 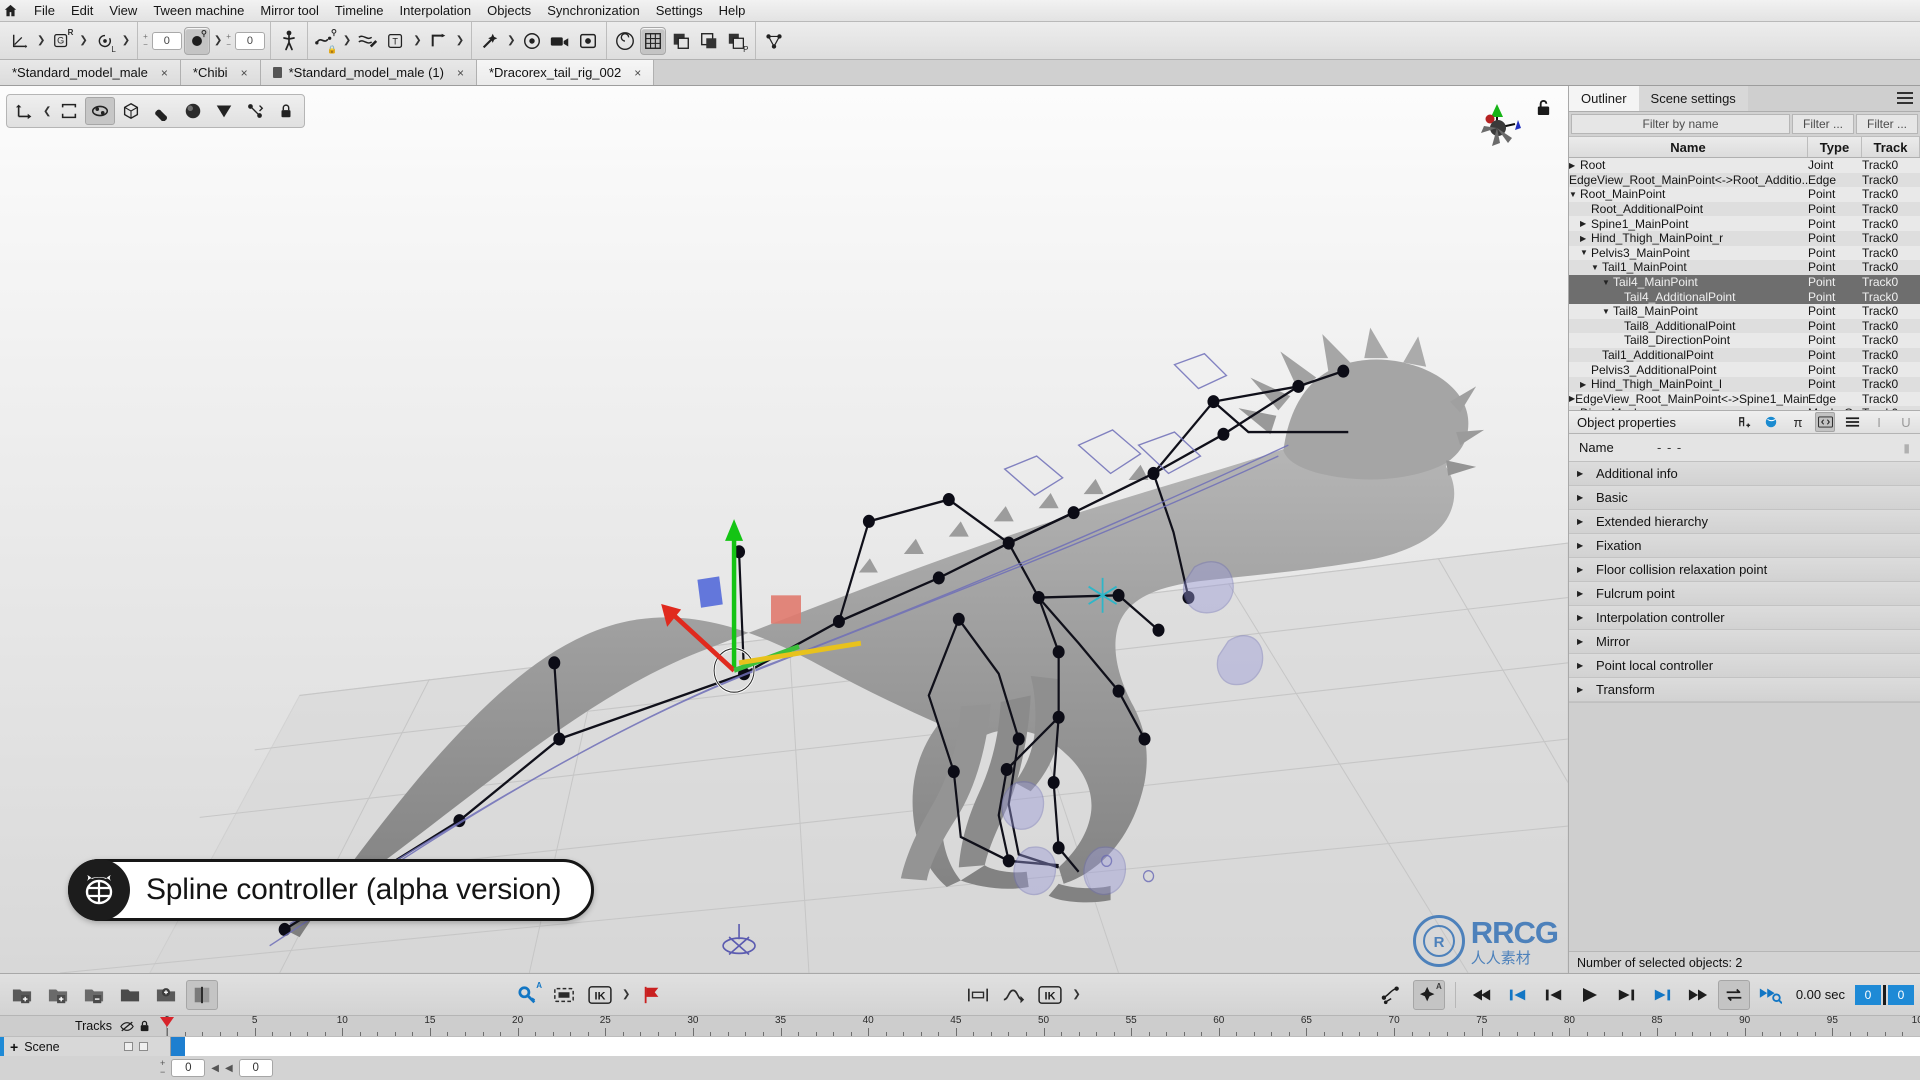 I want to click on add-object-icon, so click(x=1744, y=422).